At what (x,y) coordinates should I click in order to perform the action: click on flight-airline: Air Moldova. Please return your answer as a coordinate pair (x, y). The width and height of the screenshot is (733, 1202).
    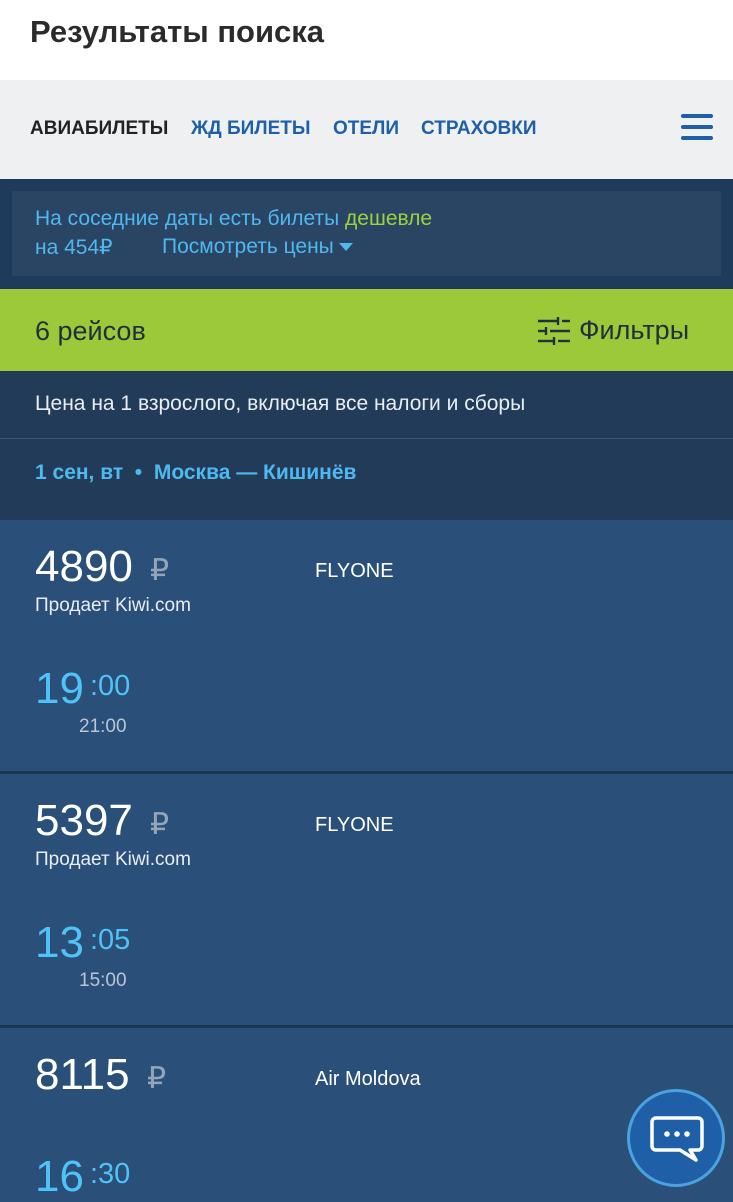
    Looking at the image, I should click on (368, 1079).